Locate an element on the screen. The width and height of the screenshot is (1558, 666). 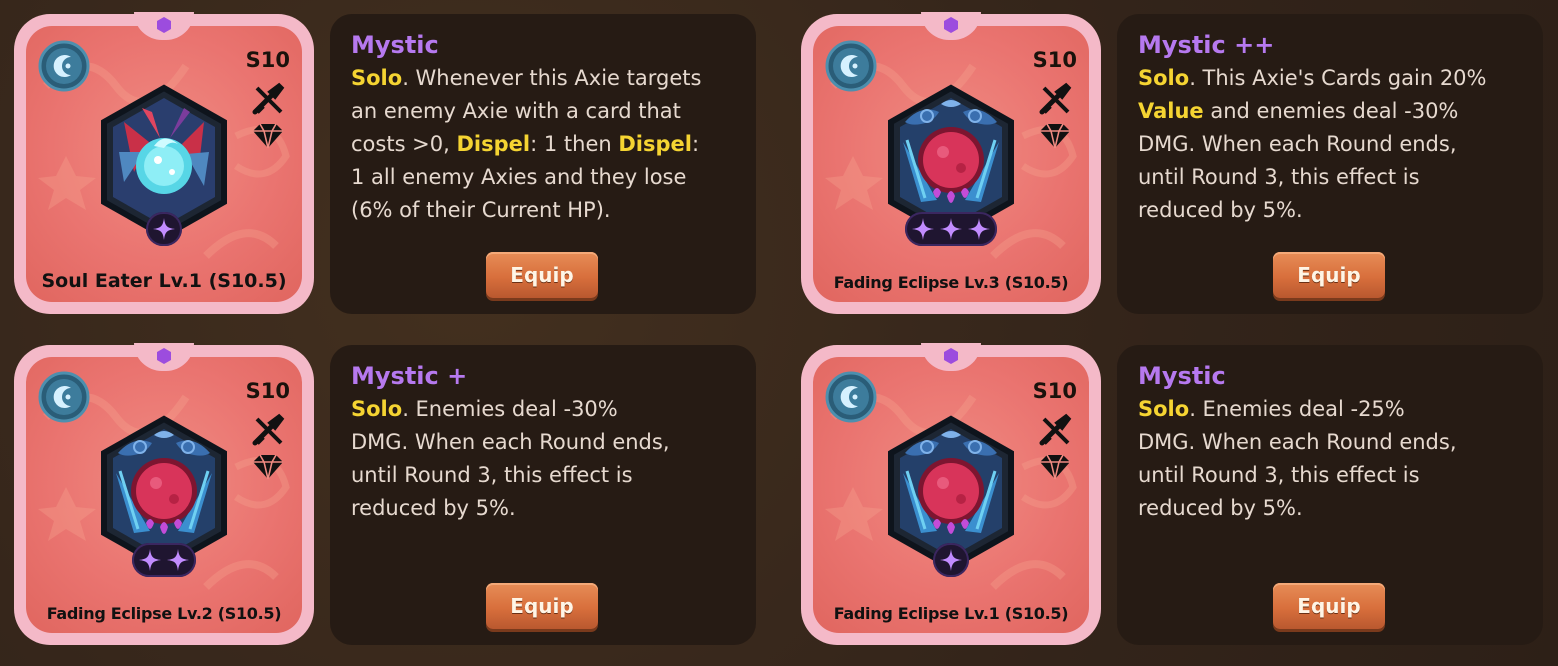
keyword: Value is located at coordinates (1171, 111).